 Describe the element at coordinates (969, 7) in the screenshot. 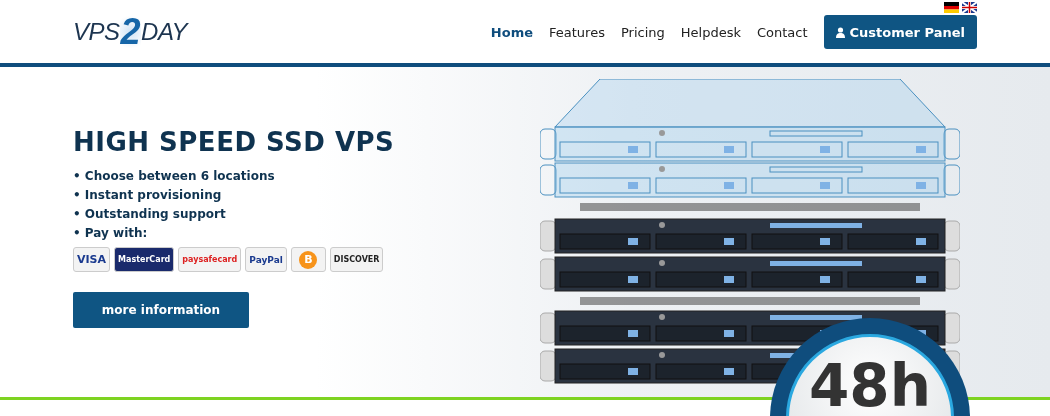

I see `british-flag-icon` at that location.